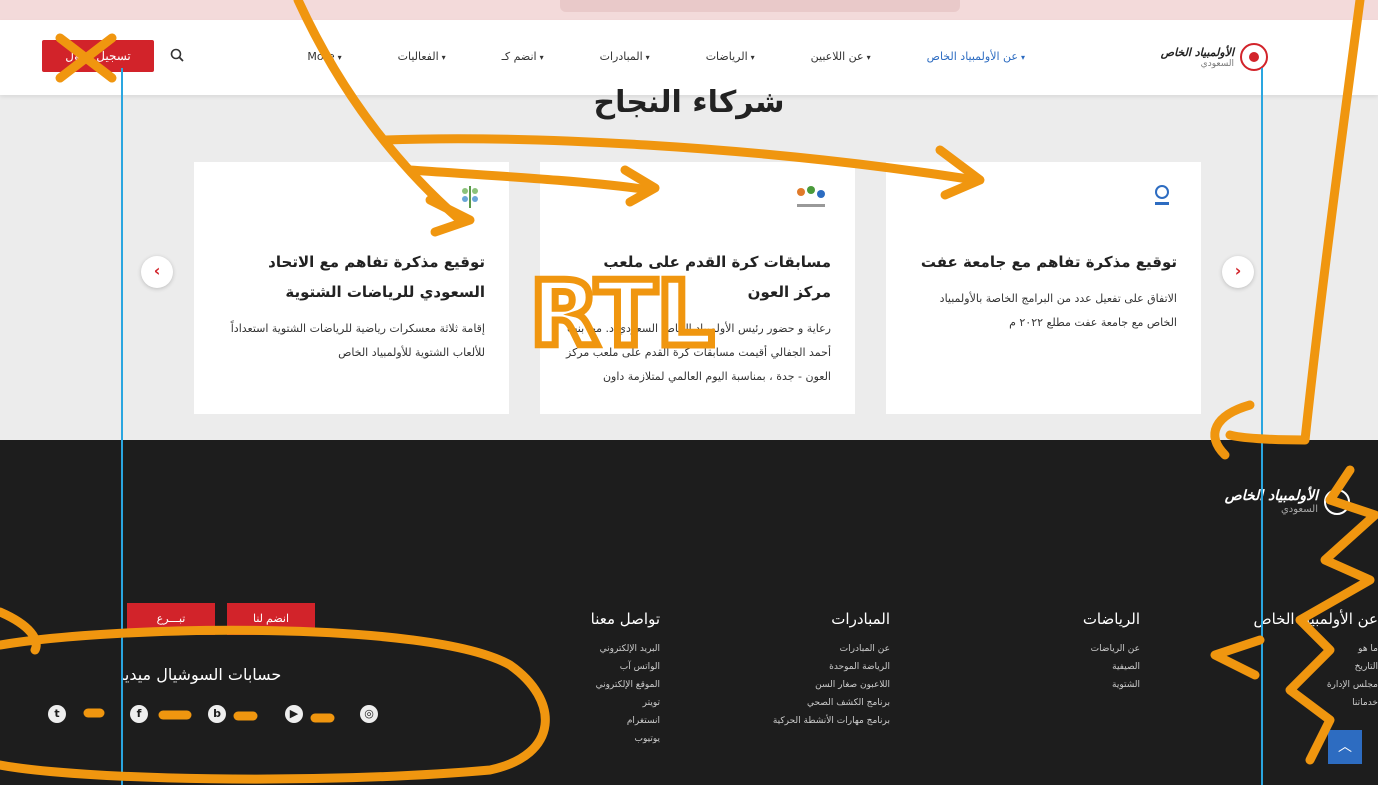 The width and height of the screenshot is (1378, 785). I want to click on nav-item-sports: الرياضات ▾, so click(730, 56).